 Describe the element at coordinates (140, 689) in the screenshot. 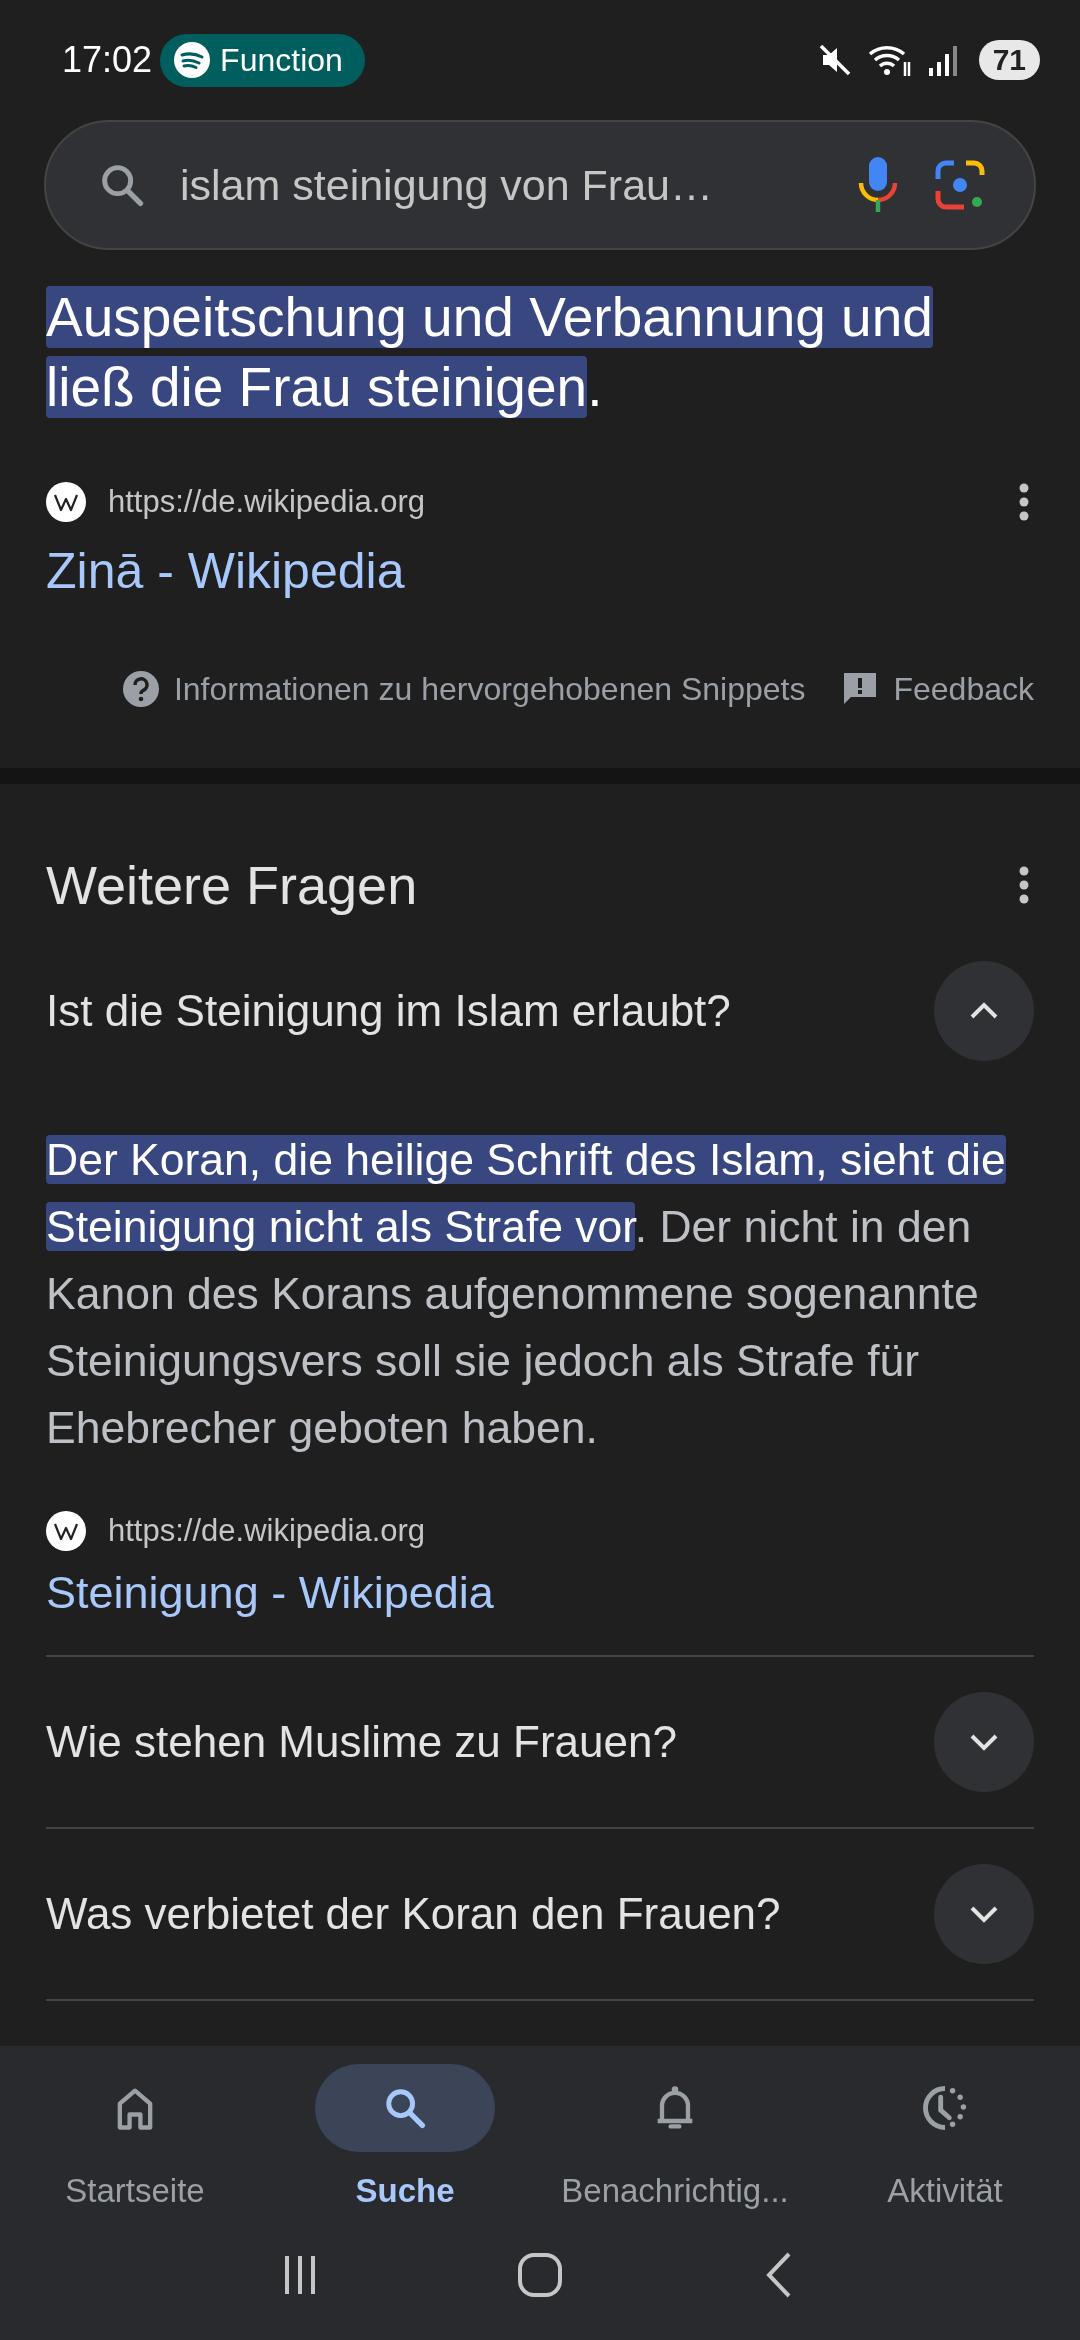

I see `help-icon` at that location.